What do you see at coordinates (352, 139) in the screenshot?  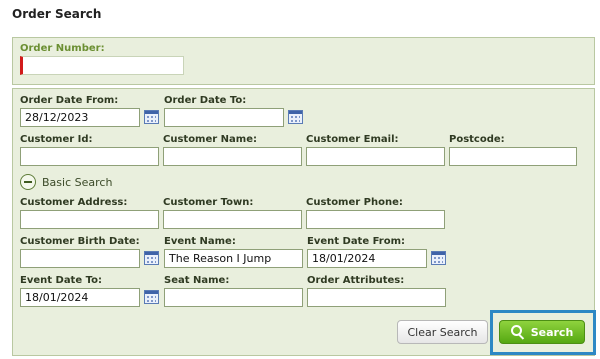 I see `customer-email-label: Customer Email:` at bounding box center [352, 139].